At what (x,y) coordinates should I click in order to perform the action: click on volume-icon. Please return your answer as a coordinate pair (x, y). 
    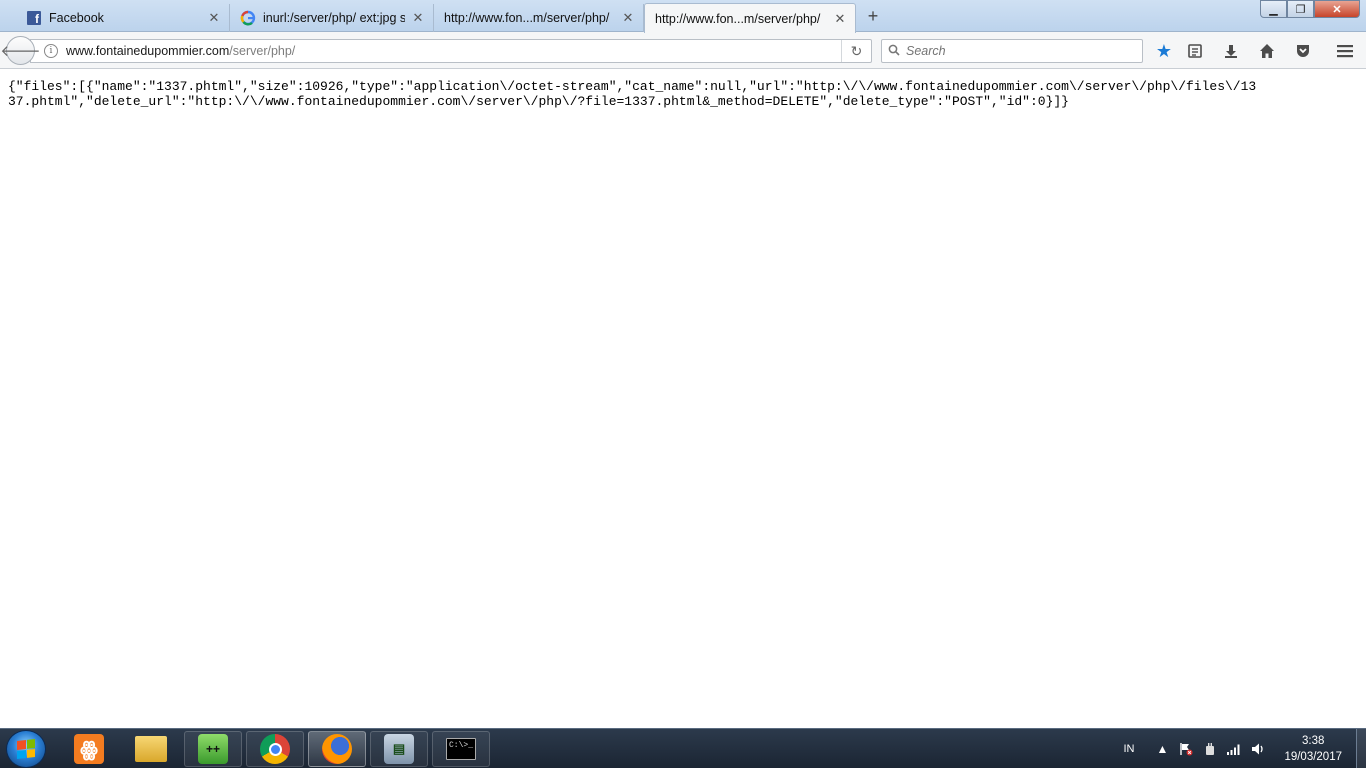
    Looking at the image, I should click on (1258, 749).